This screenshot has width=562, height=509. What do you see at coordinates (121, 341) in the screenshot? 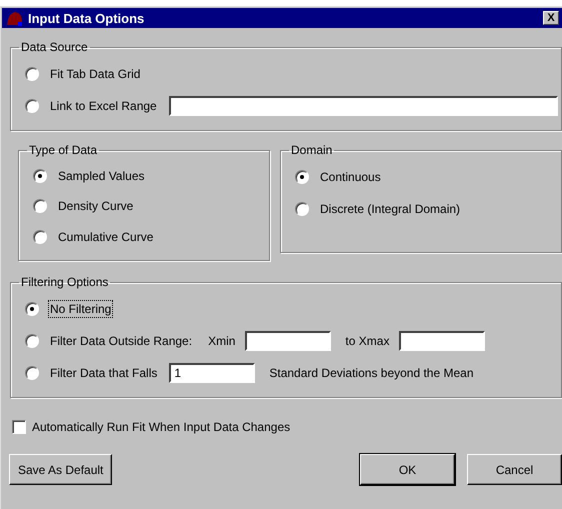
I see `option-label: Filter Data Outside Range:` at bounding box center [121, 341].